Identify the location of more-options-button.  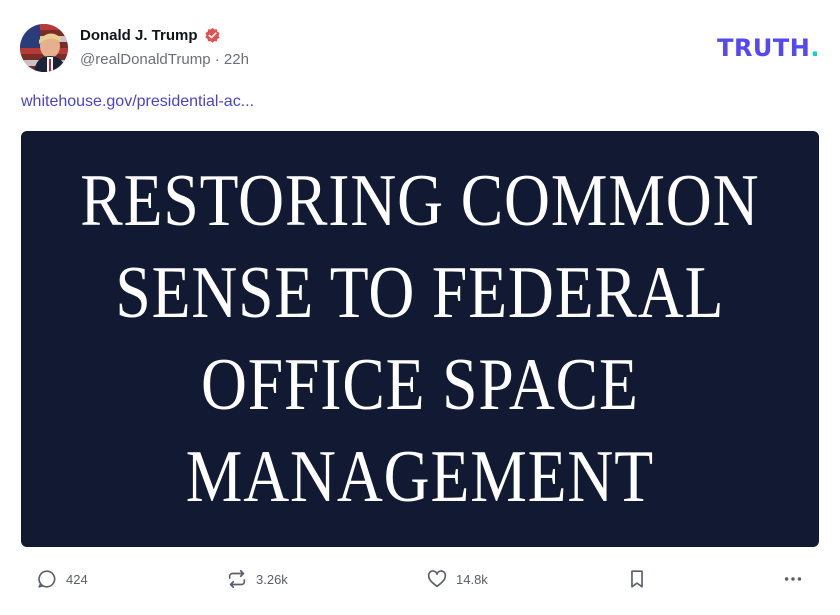
(793, 579).